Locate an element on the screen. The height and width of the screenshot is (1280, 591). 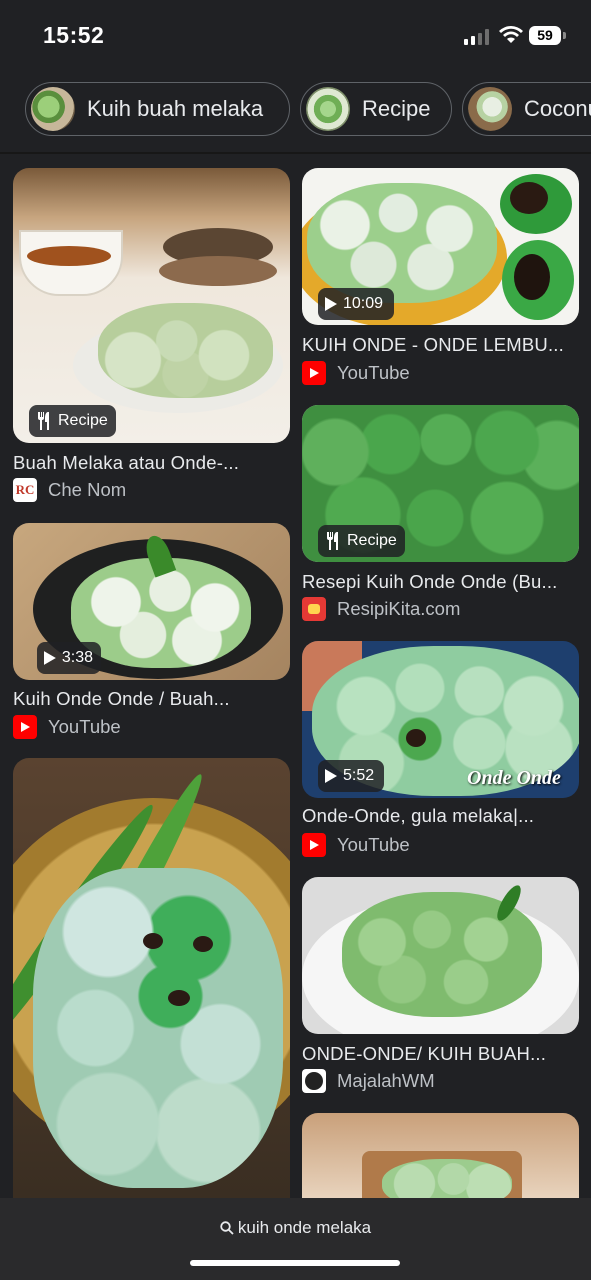
chips-divider is located at coordinates (295, 153).